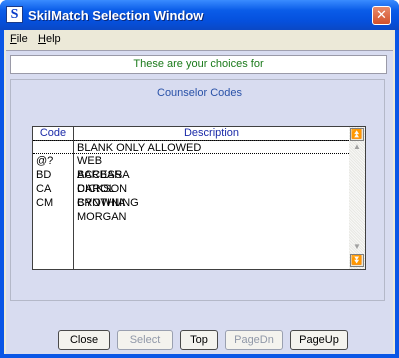 The image size is (399, 358). What do you see at coordinates (14, 14) in the screenshot?
I see `app-logo-icon: S` at bounding box center [14, 14].